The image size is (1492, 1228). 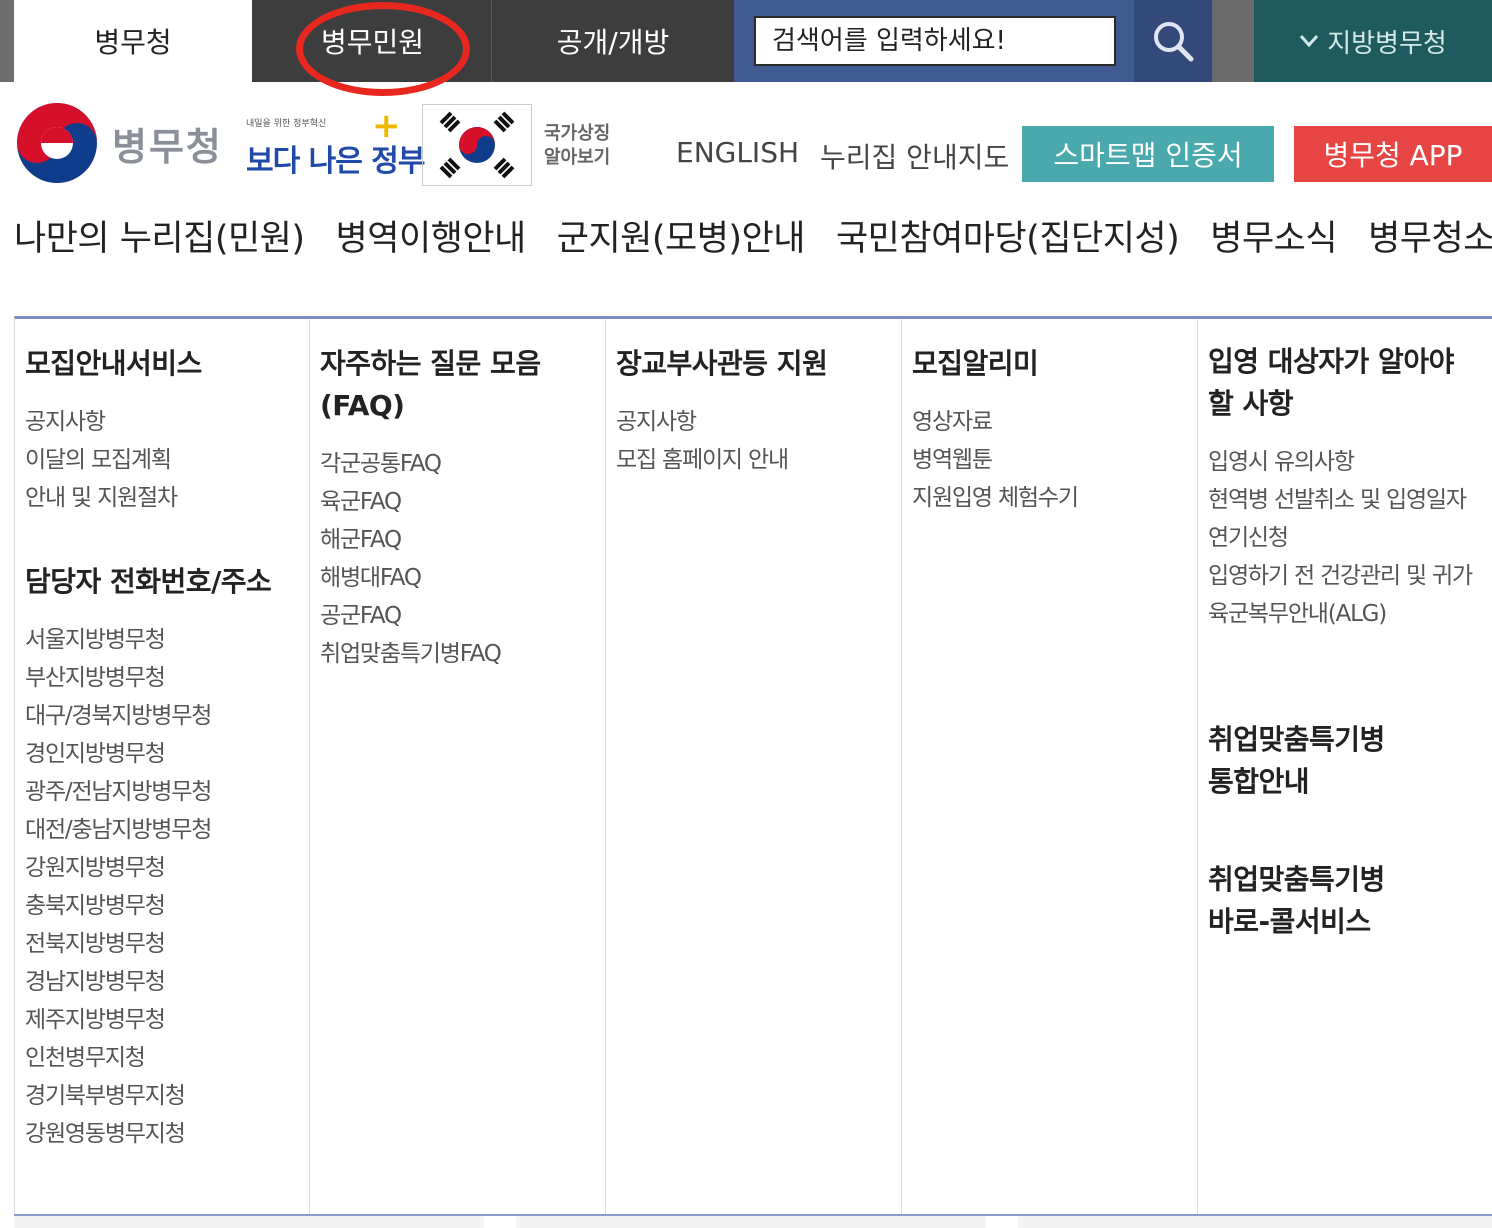 What do you see at coordinates (1430, 238) in the screenshot?
I see `nav-about: 병무청소개` at bounding box center [1430, 238].